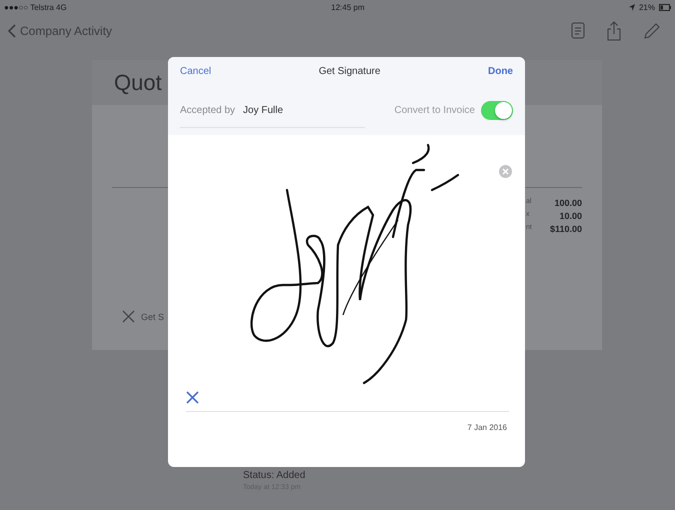 This screenshot has width=675, height=510. I want to click on done-button: Done, so click(500, 72).